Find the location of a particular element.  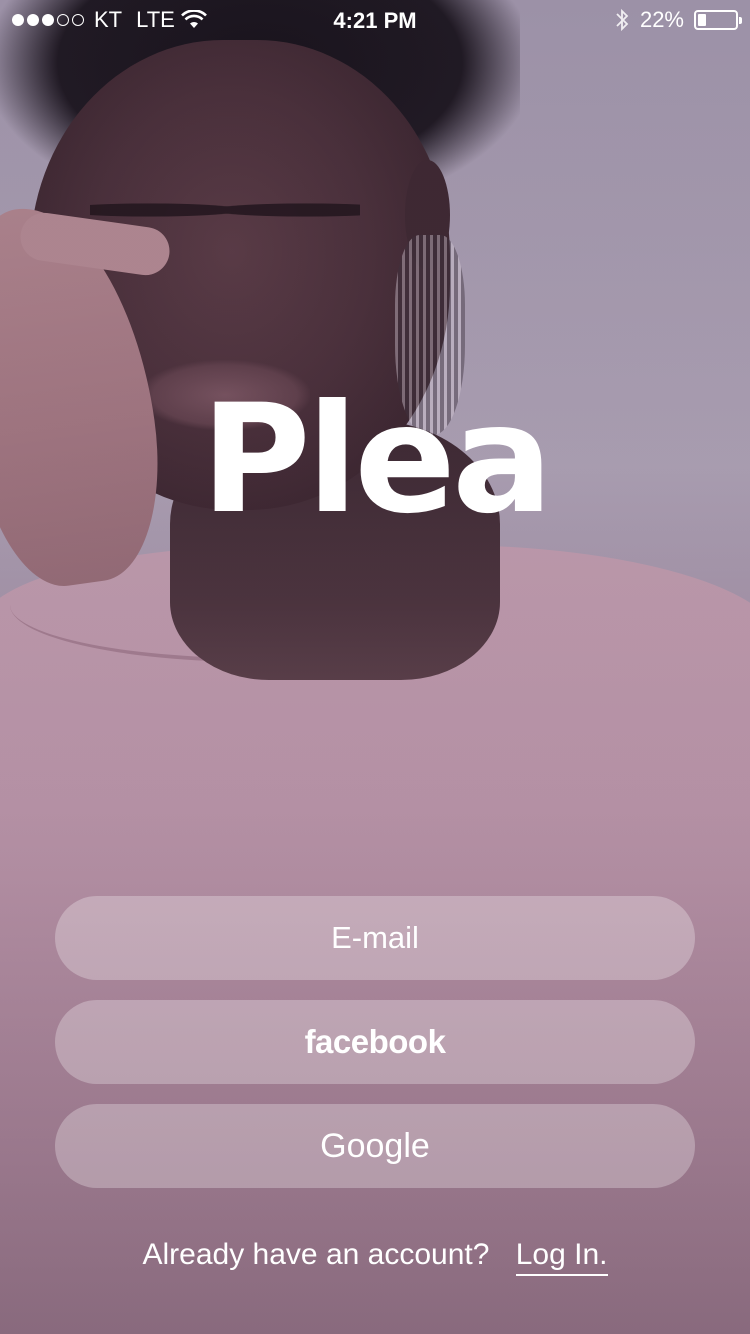

google-login-button: Google is located at coordinates (375, 1146).